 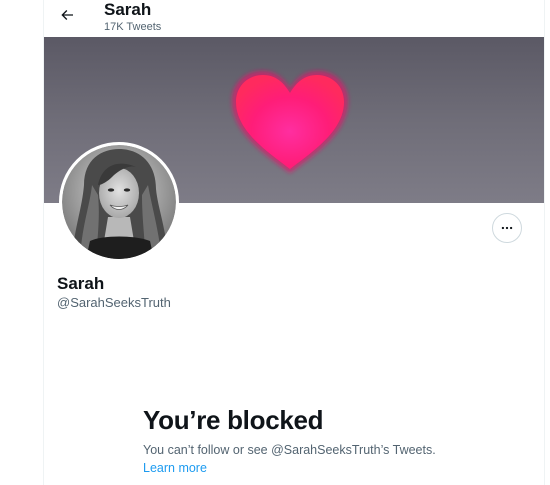 I want to click on tweet-count: 17K Tweets, so click(x=133, y=27).